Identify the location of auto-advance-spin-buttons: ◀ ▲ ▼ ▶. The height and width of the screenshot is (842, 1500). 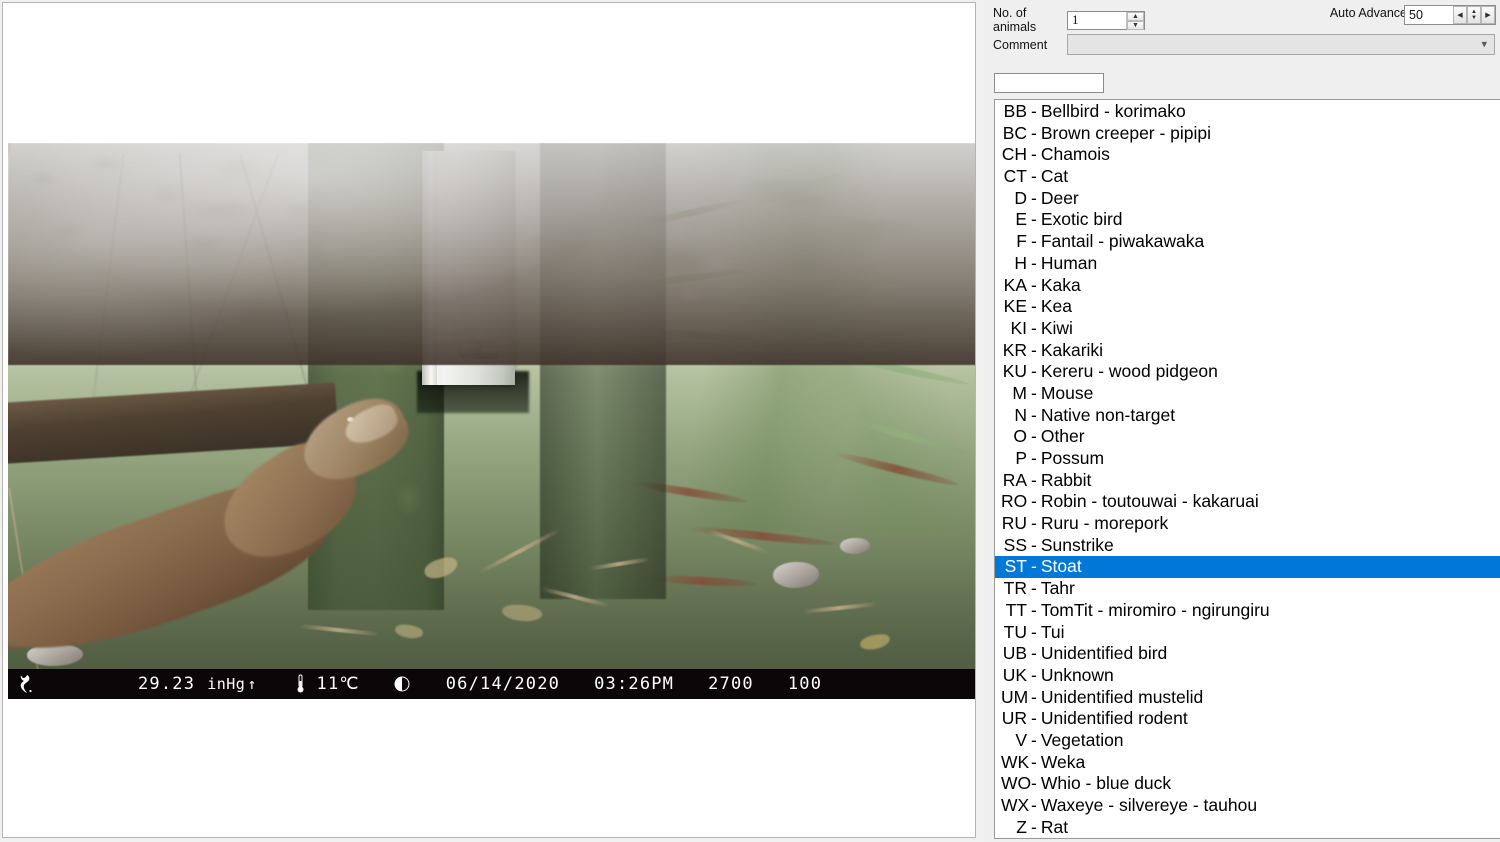
(1474, 15).